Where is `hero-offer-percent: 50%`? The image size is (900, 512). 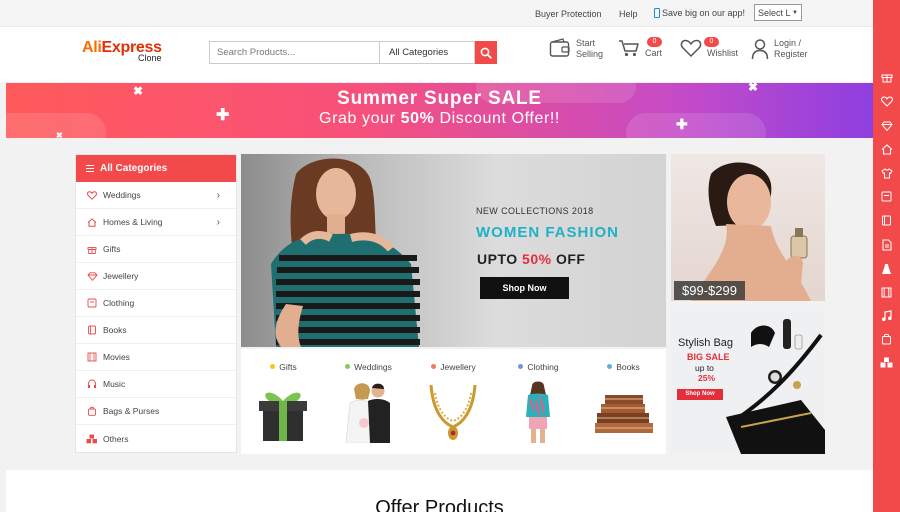
hero-offer-percent: 50% is located at coordinates (537, 259).